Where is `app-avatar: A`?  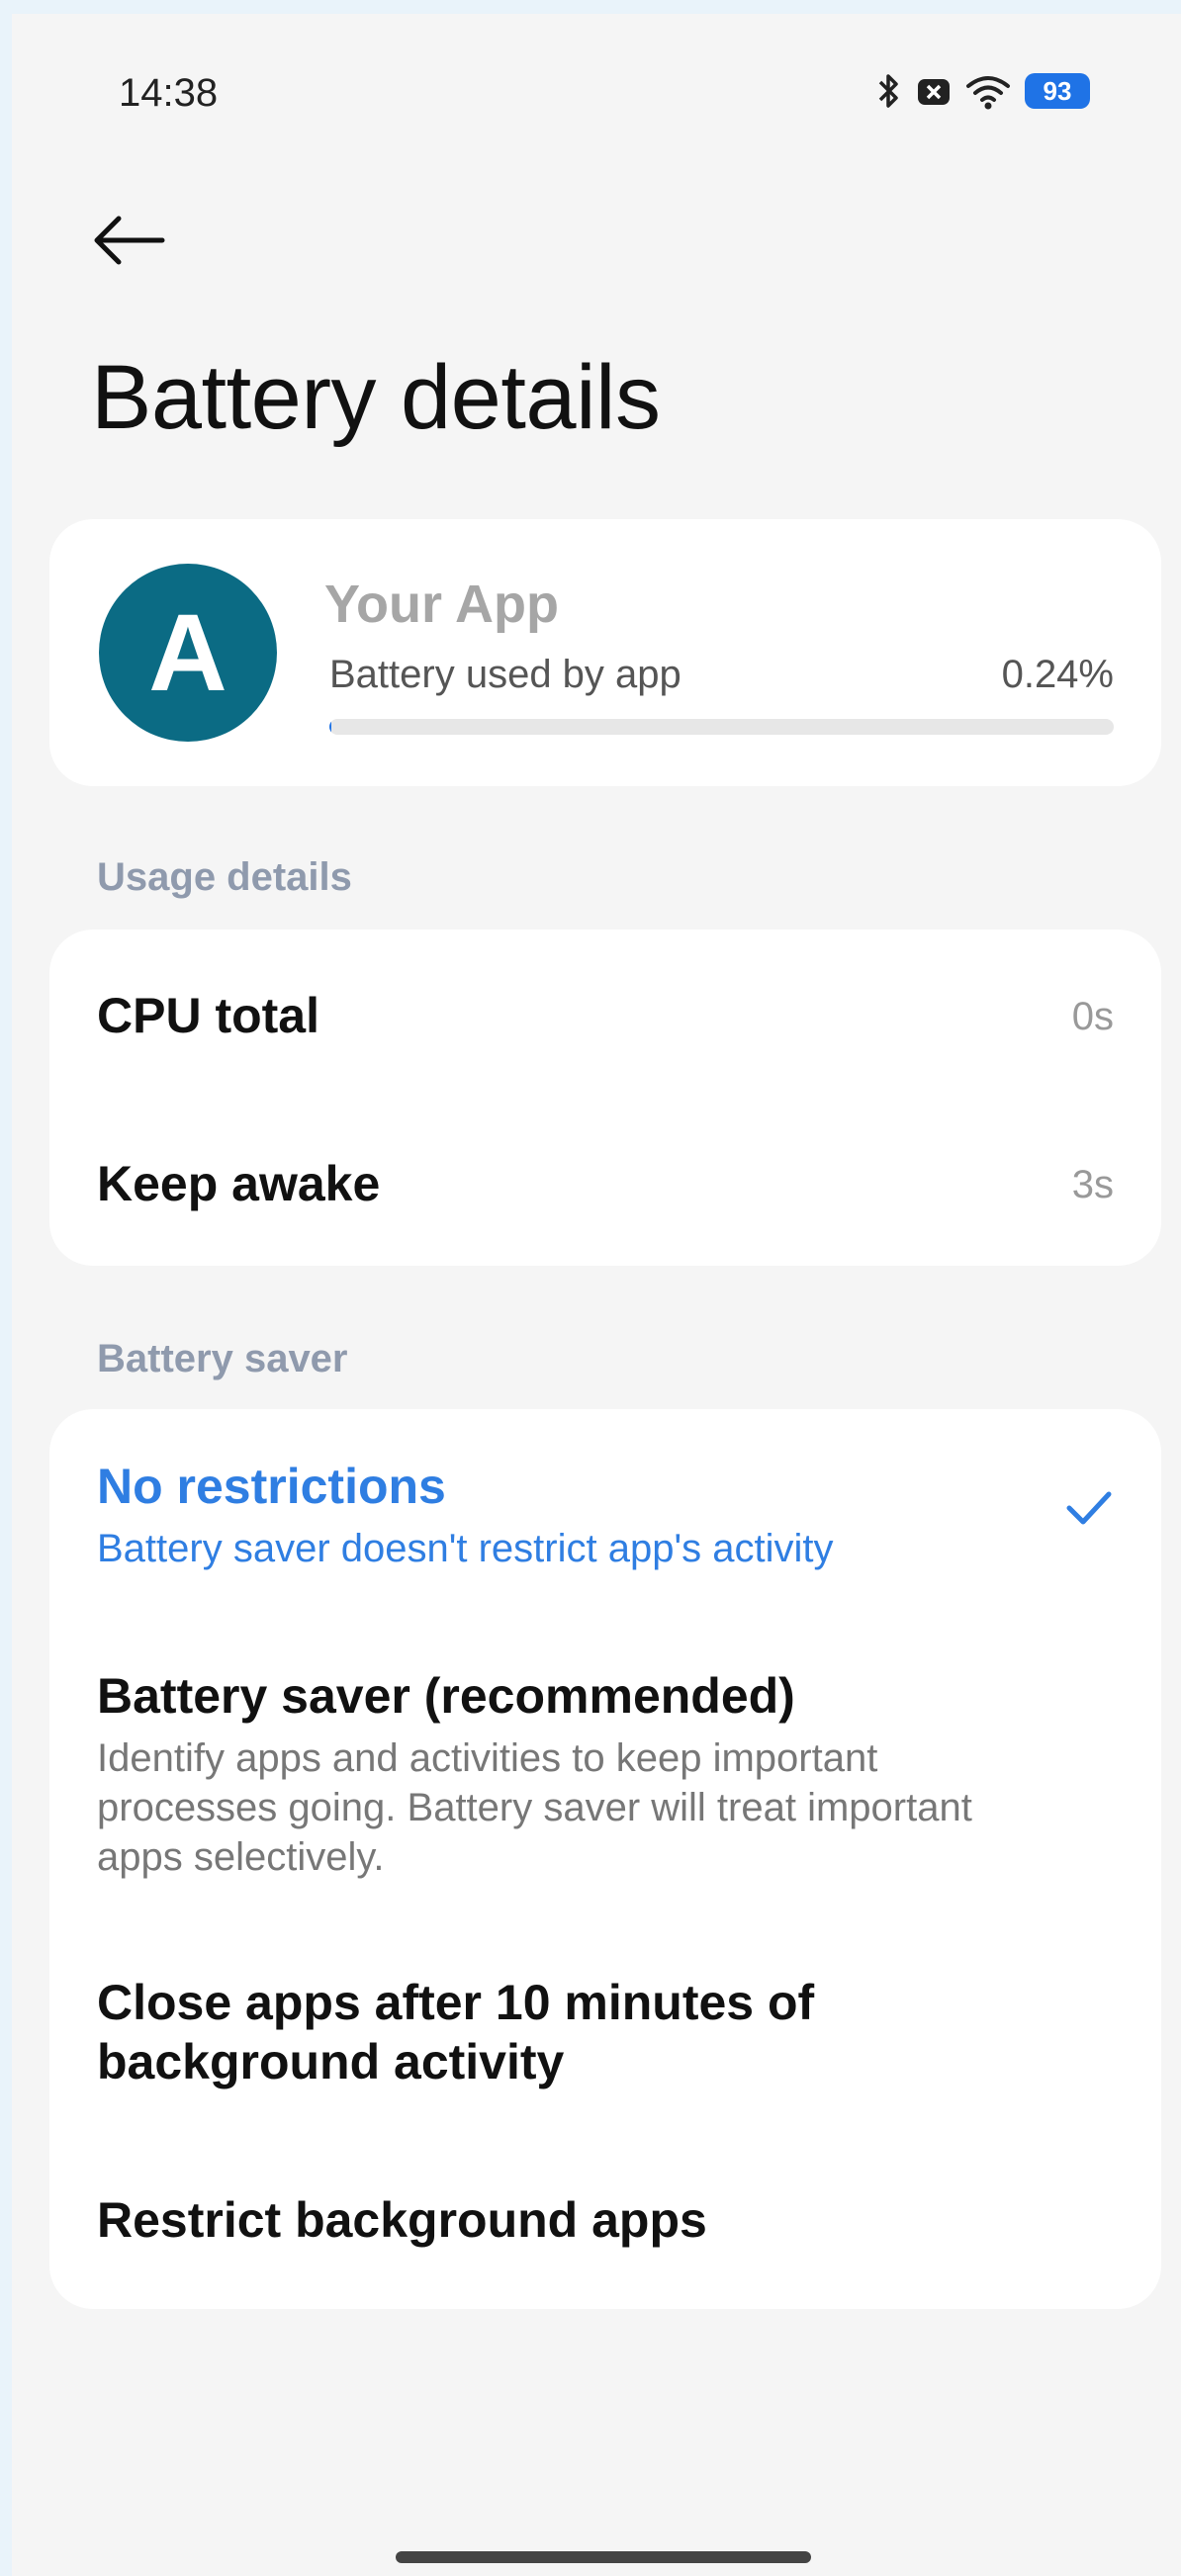
app-avatar: A is located at coordinates (188, 653).